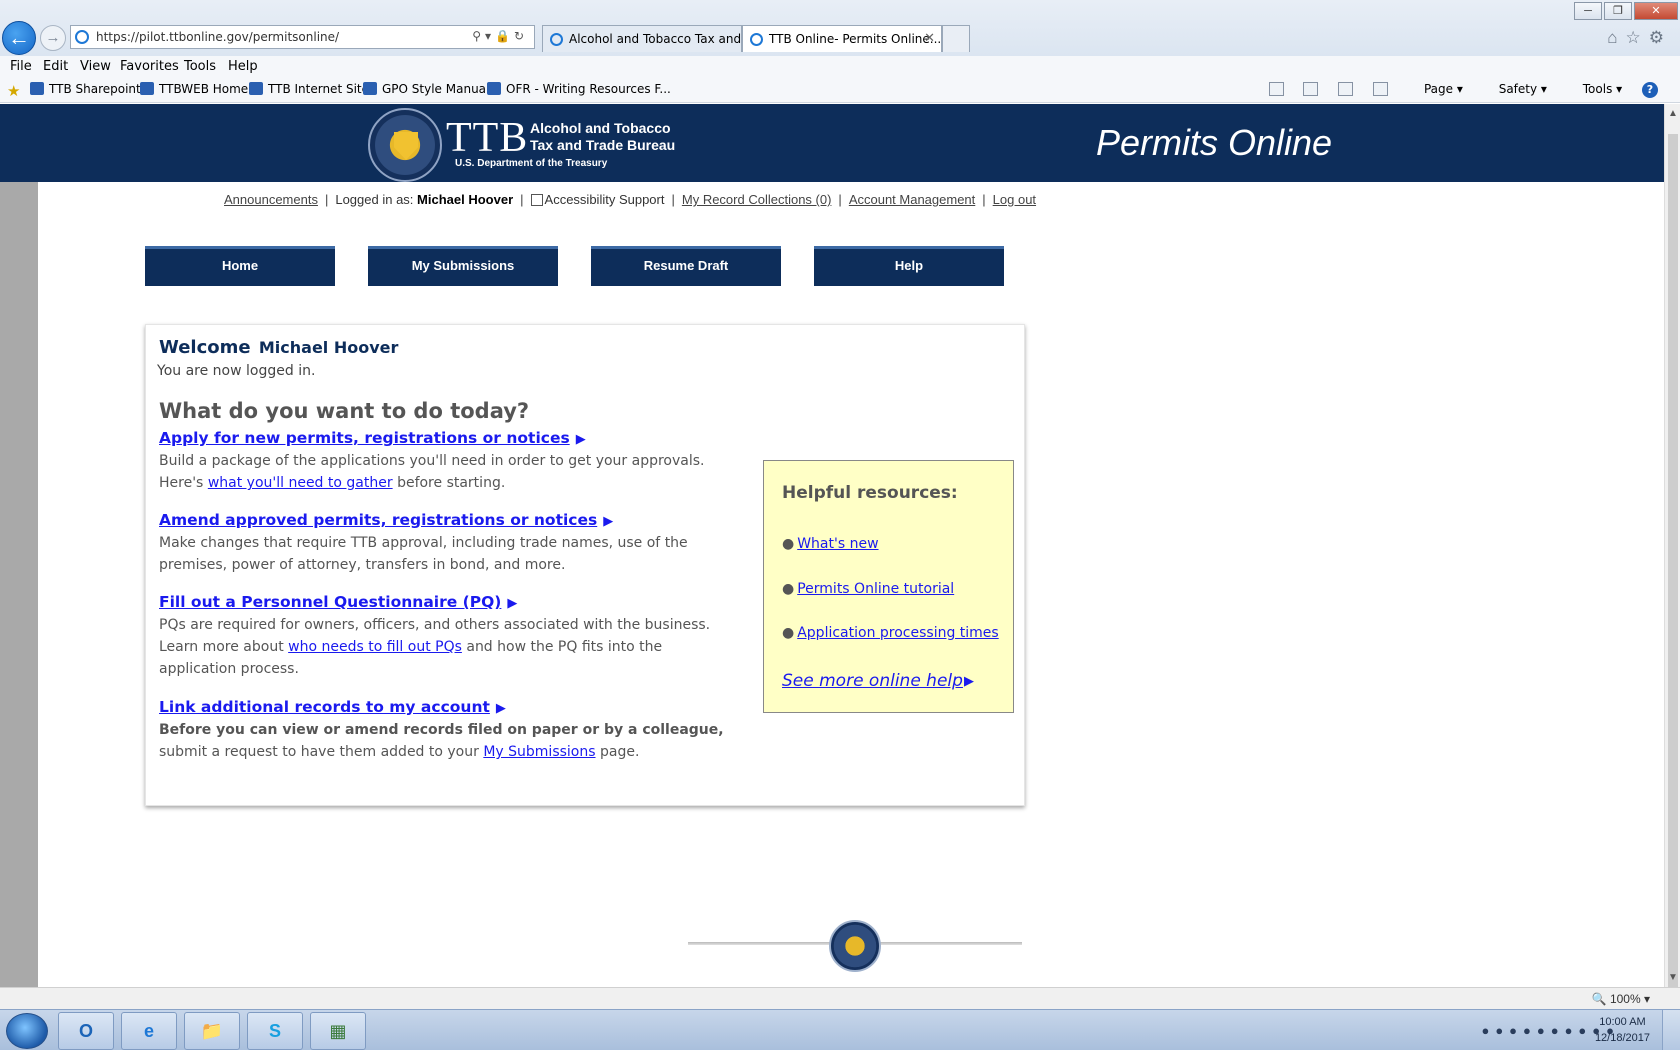  What do you see at coordinates (1588, 11) in the screenshot?
I see `minimize-button: ─` at bounding box center [1588, 11].